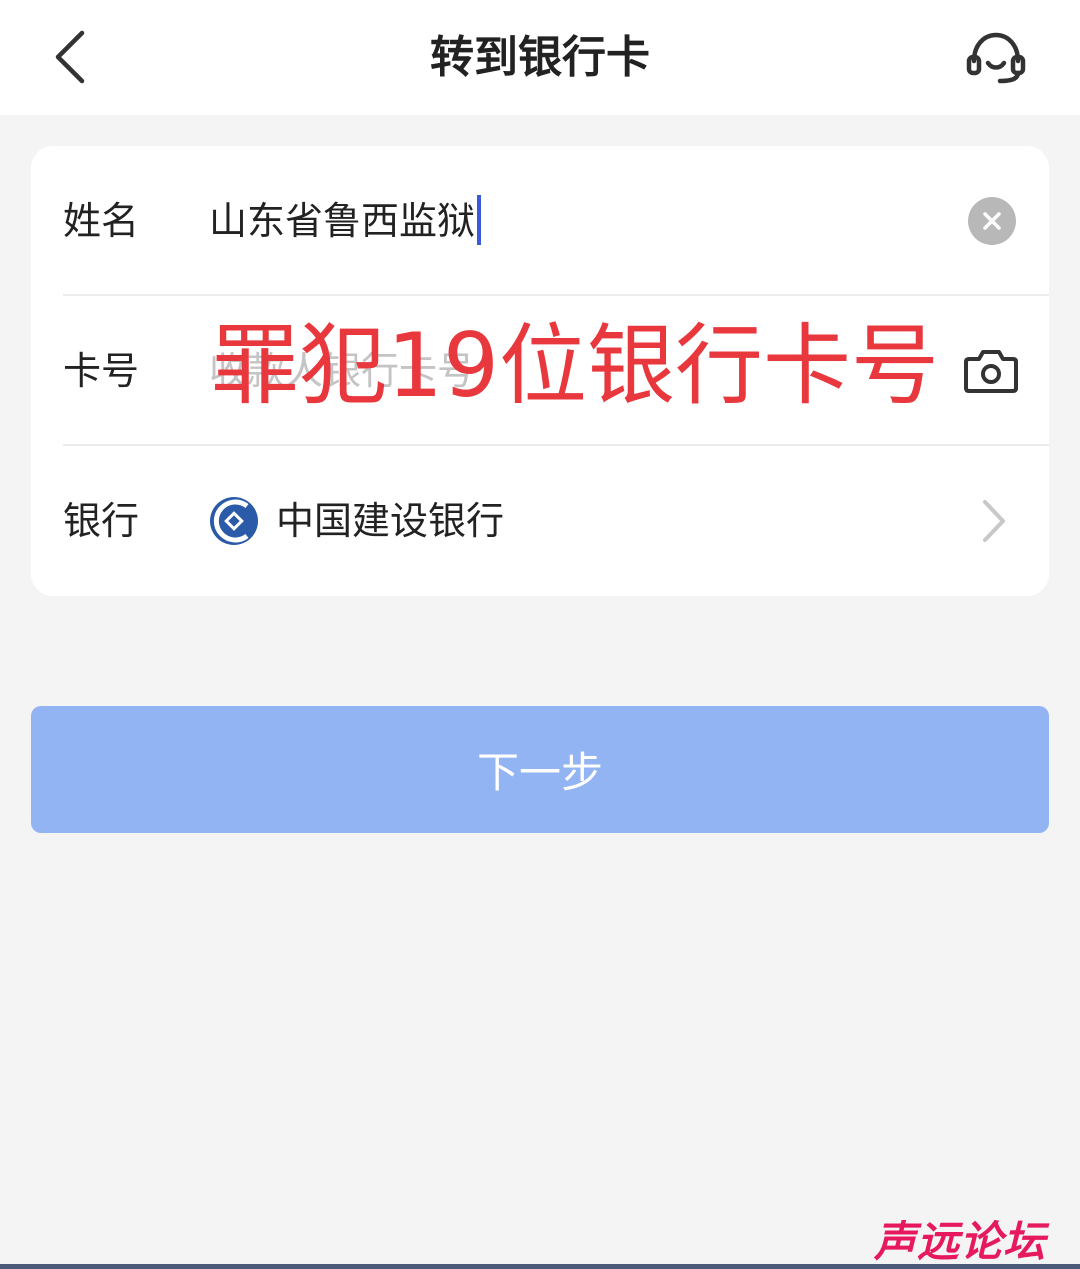 This screenshot has height=1269, width=1080. I want to click on forum-watermark: 声远论坛, so click(960, 1241).